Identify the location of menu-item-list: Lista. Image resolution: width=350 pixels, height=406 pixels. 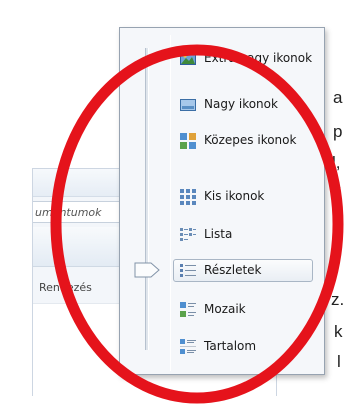
(250, 235).